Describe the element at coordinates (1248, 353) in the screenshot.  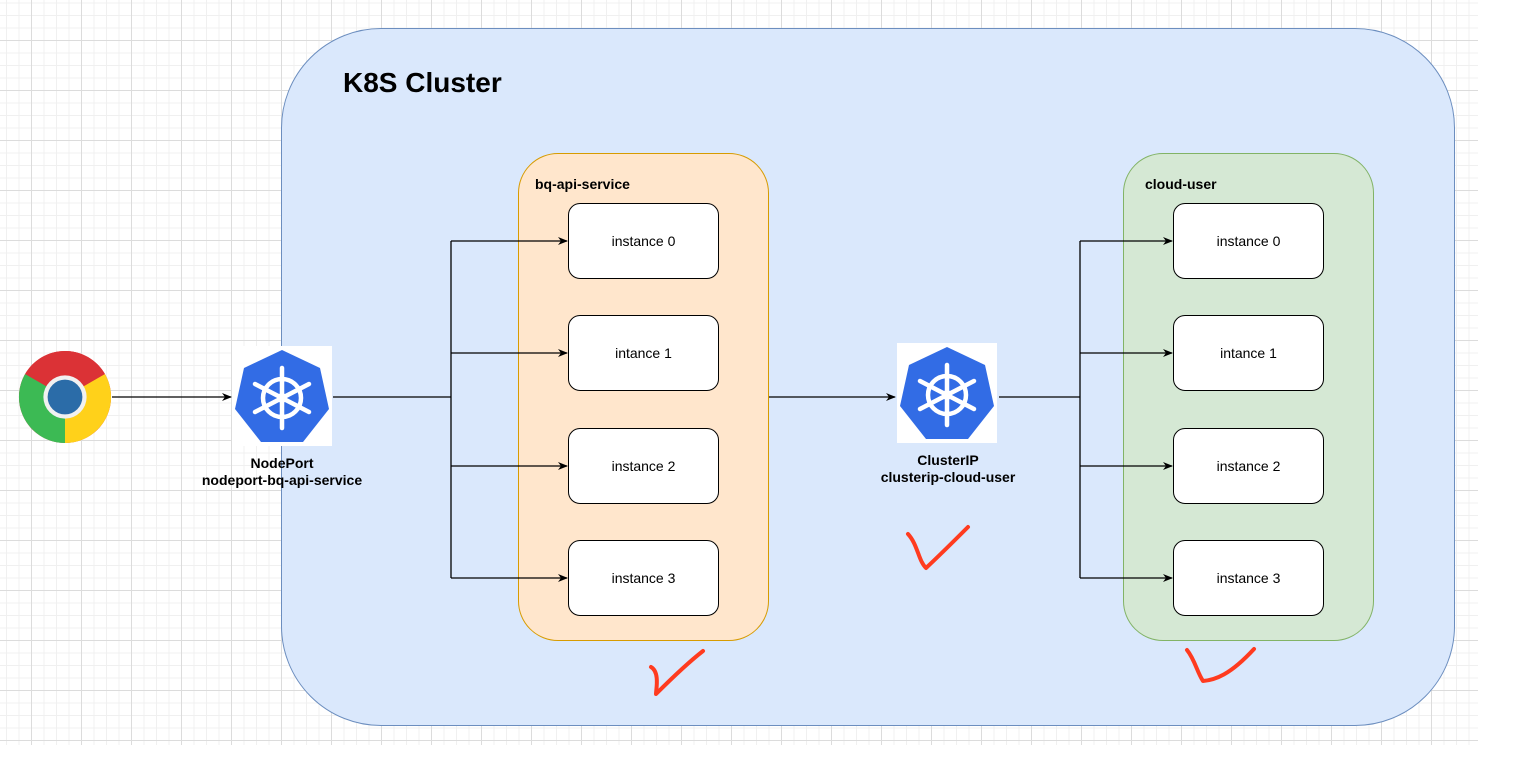
I see `cloud-user-instance-1: intance 1` at that location.